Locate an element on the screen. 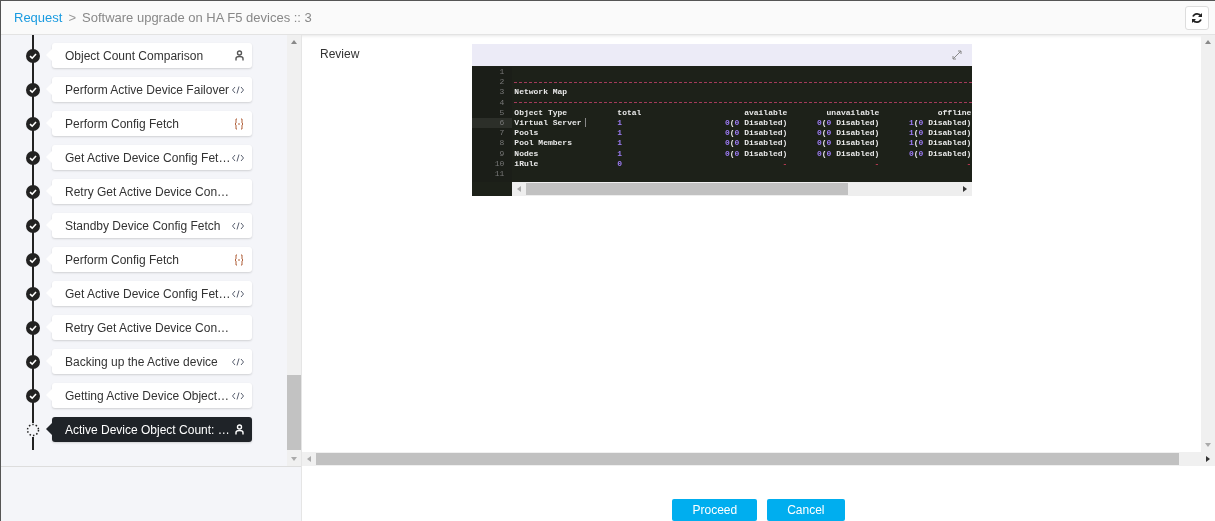 The height and width of the screenshot is (521, 1215). line-number: 2 is located at coordinates (502, 82).